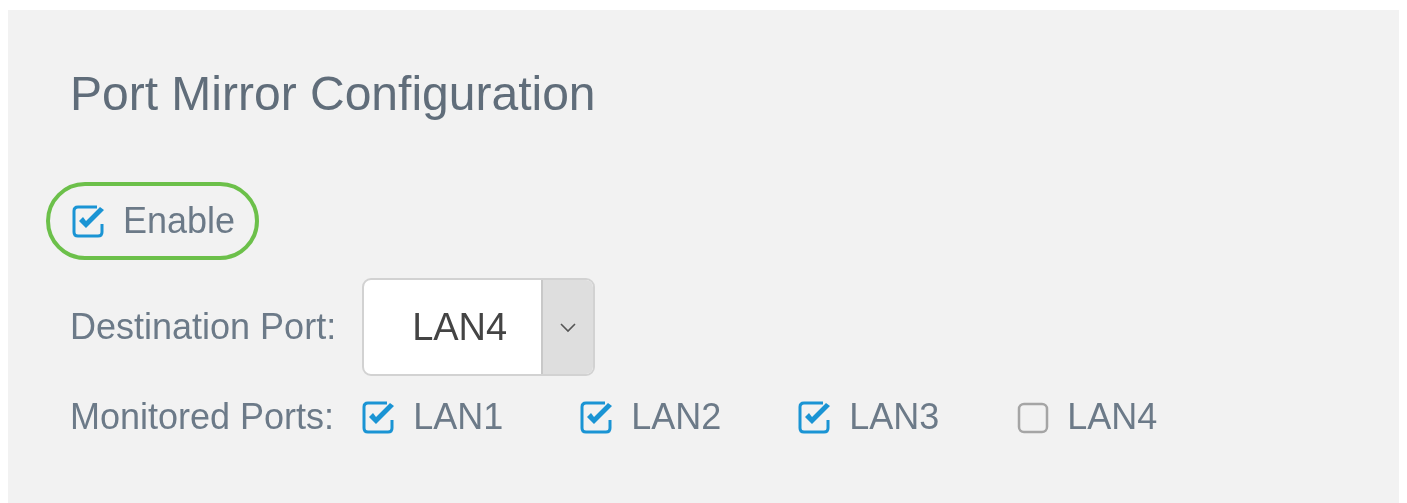 The height and width of the screenshot is (503, 1407). I want to click on checkbox-label: Enable, so click(179, 221).